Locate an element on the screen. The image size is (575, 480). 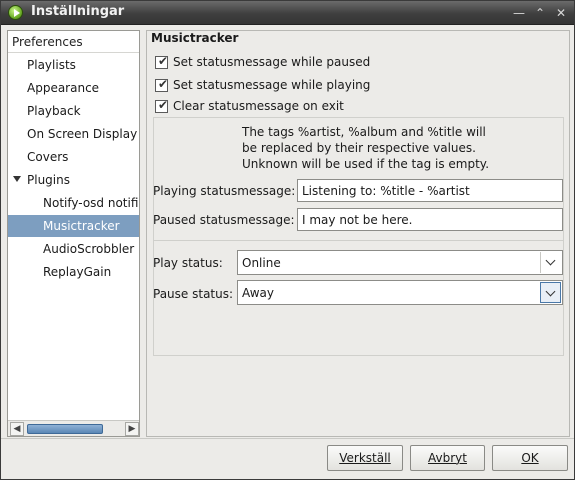
paused-checkbox-label: Set statusmessage while paused is located at coordinates (271, 62).